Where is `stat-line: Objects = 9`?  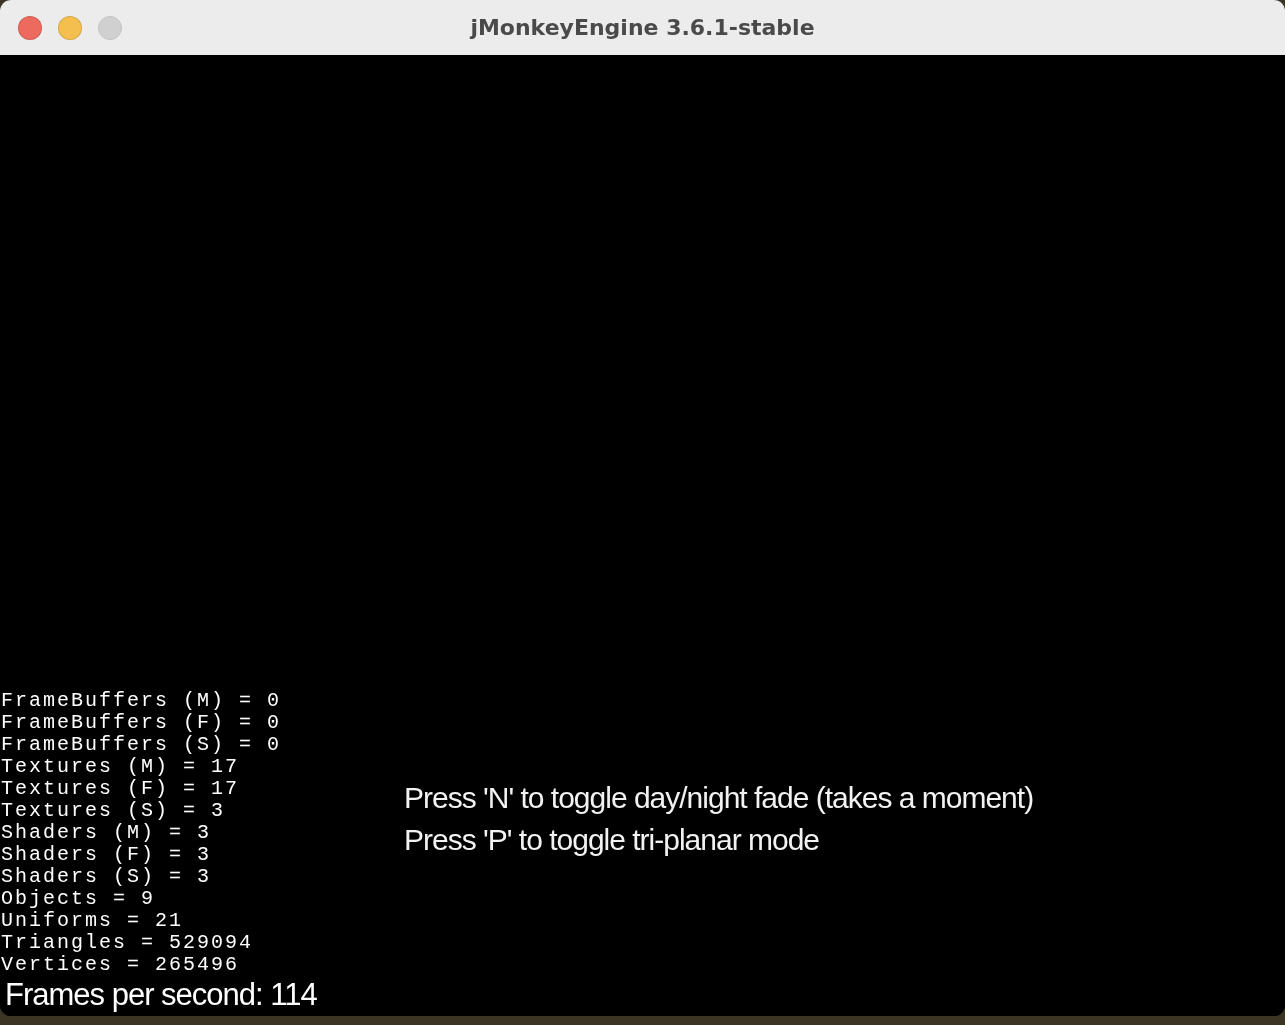 stat-line: Objects = 9 is located at coordinates (78, 899).